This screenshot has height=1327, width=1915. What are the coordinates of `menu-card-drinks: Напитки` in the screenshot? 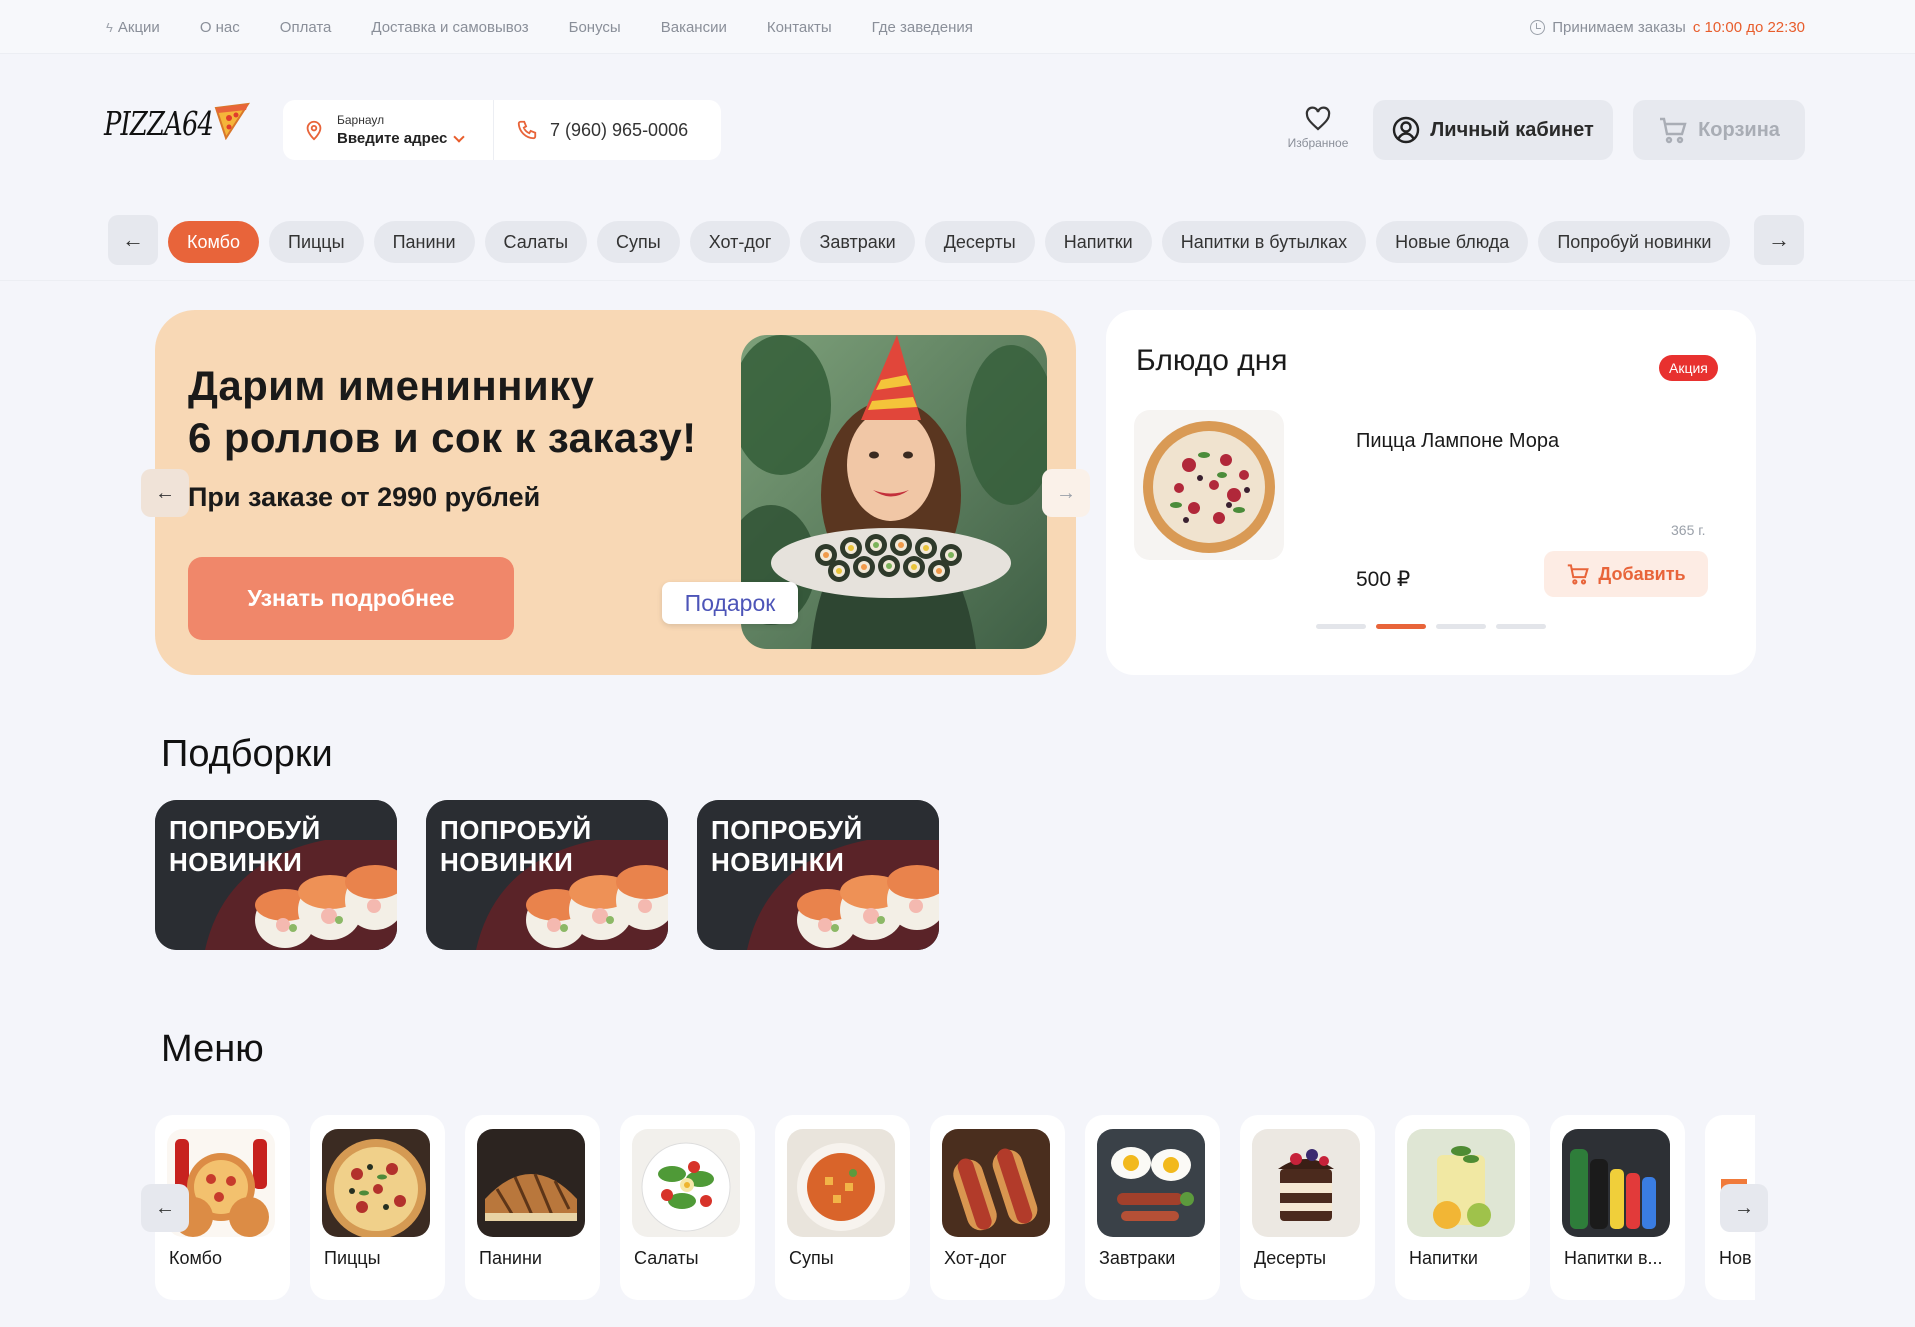 It's located at (1462, 1207).